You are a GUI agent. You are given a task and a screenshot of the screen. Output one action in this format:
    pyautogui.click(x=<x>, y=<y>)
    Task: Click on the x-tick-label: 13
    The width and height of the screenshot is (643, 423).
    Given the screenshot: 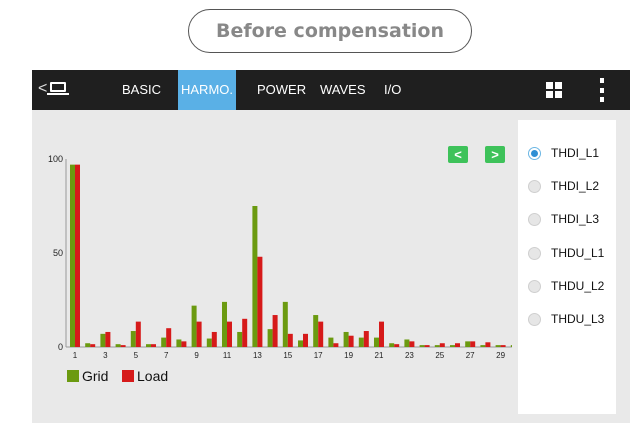 What is the action you would take?
    pyautogui.click(x=257, y=355)
    